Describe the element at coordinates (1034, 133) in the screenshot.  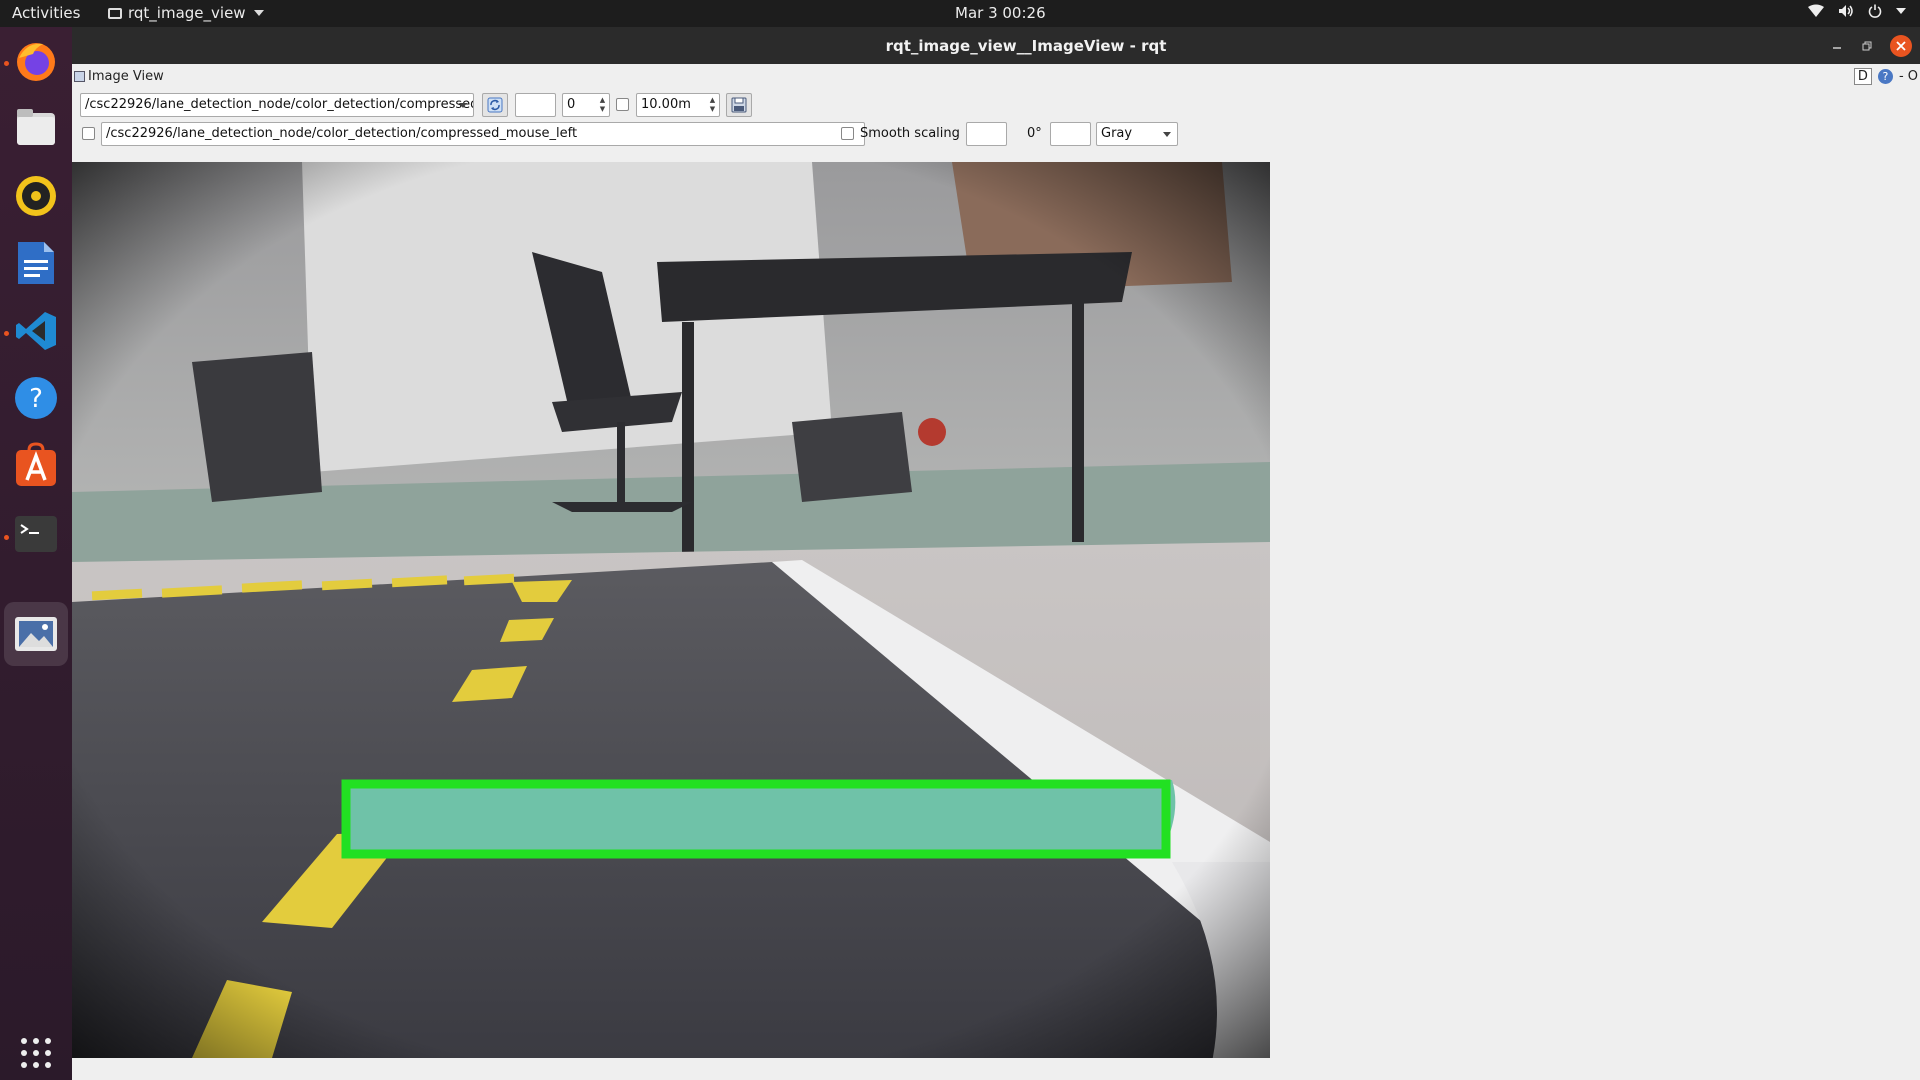
I see `rotation-label: 0°` at that location.